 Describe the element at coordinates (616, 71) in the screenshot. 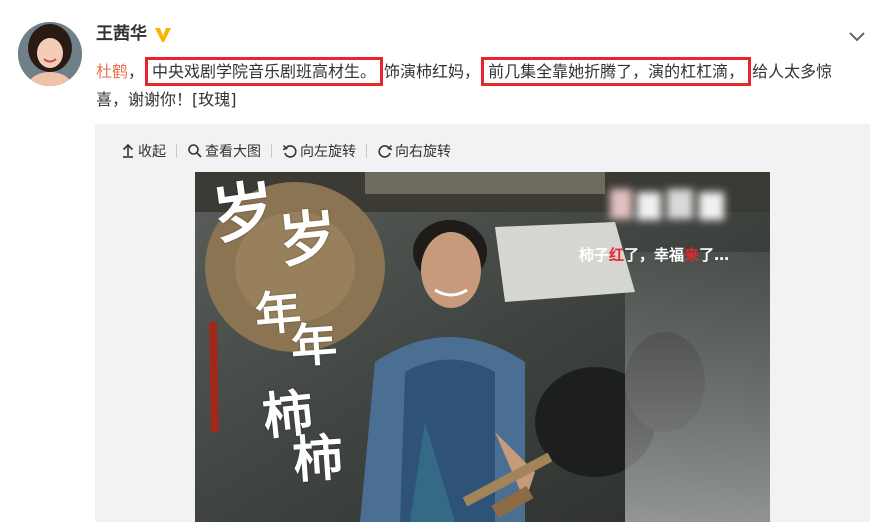

I see `highlight-box-2: 前几集全靠她折腾了，演的杠杠滴，` at that location.